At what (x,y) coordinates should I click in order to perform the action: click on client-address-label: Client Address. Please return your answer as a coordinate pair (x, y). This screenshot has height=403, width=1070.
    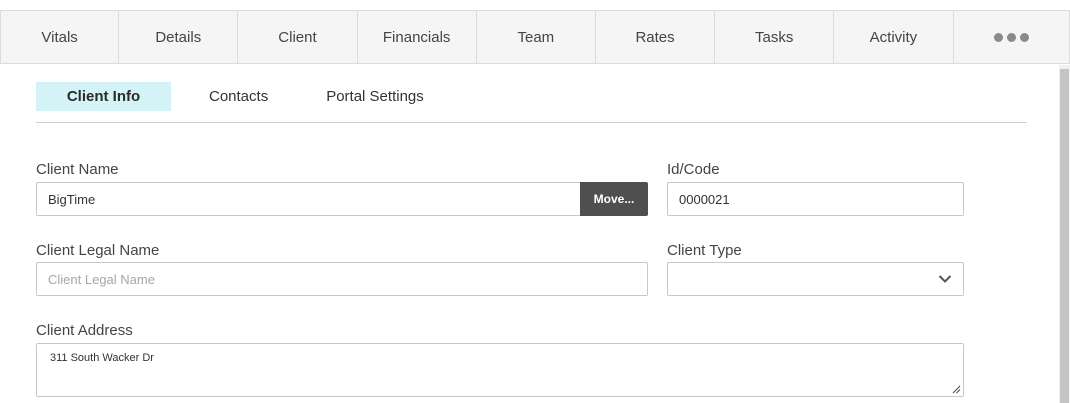
    Looking at the image, I should click on (84, 330).